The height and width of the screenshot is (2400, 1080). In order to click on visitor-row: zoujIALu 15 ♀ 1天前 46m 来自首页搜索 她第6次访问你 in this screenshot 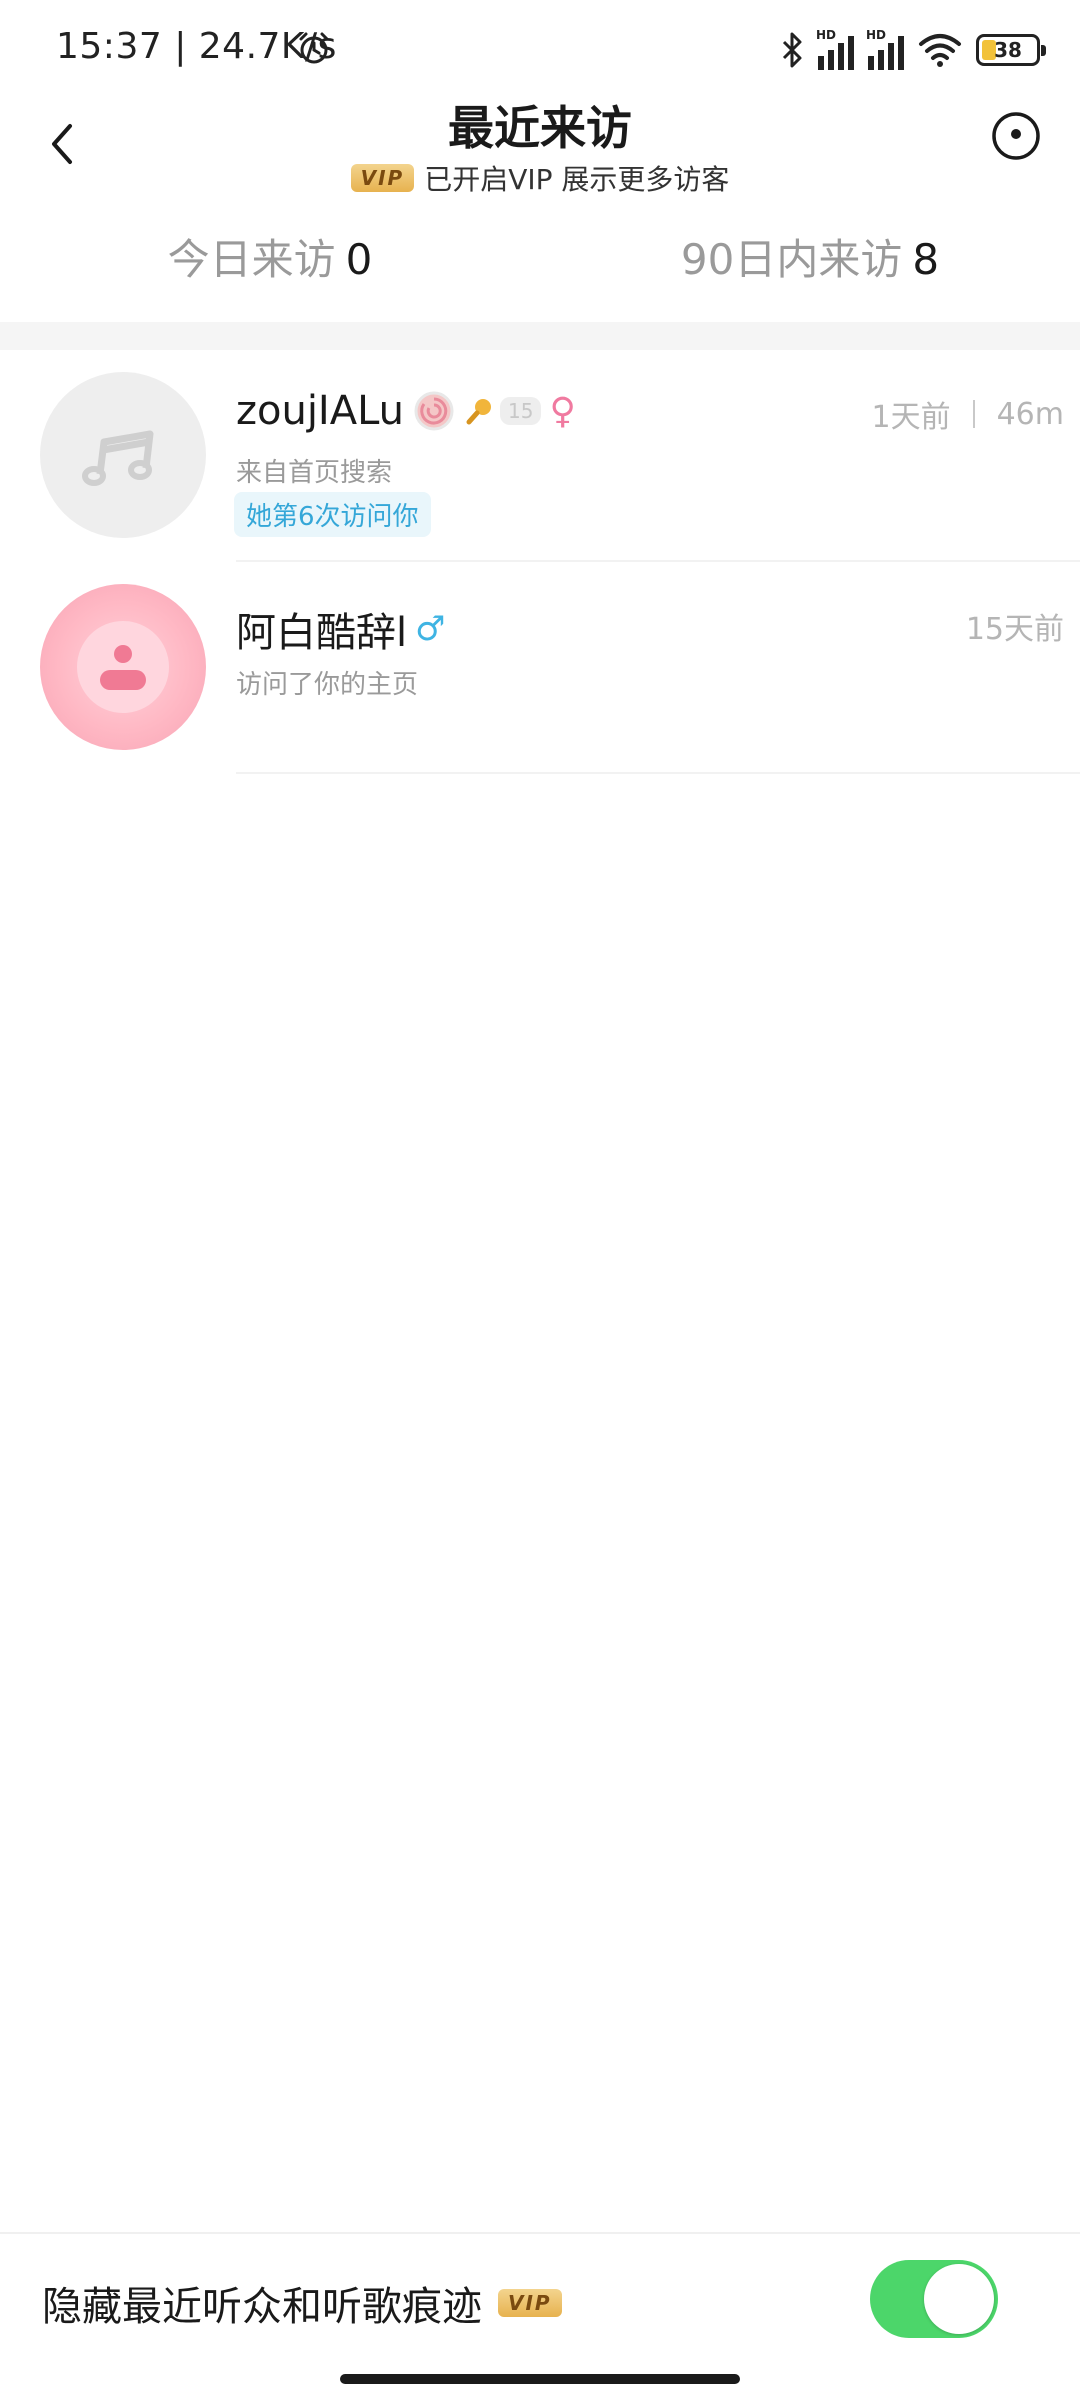, I will do `click(540, 456)`.